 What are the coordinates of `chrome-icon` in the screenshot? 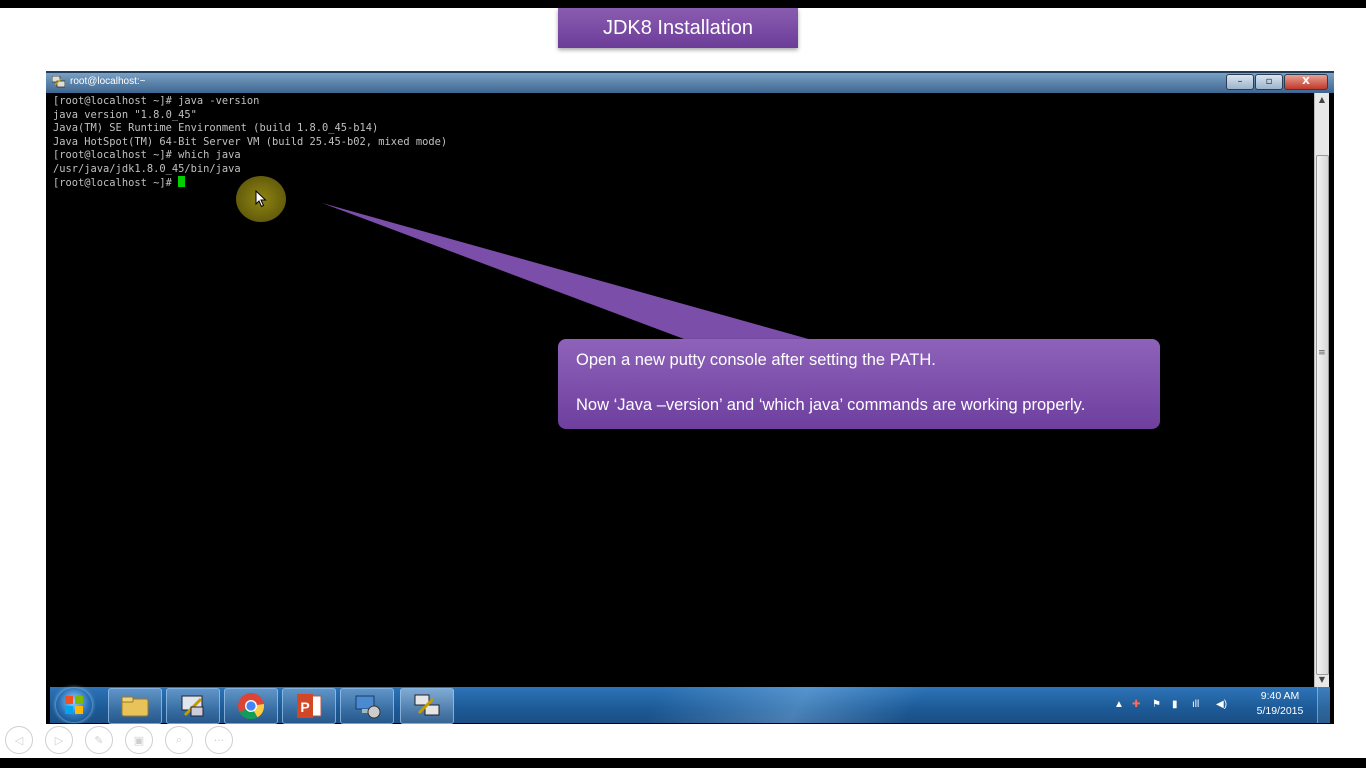 It's located at (251, 706).